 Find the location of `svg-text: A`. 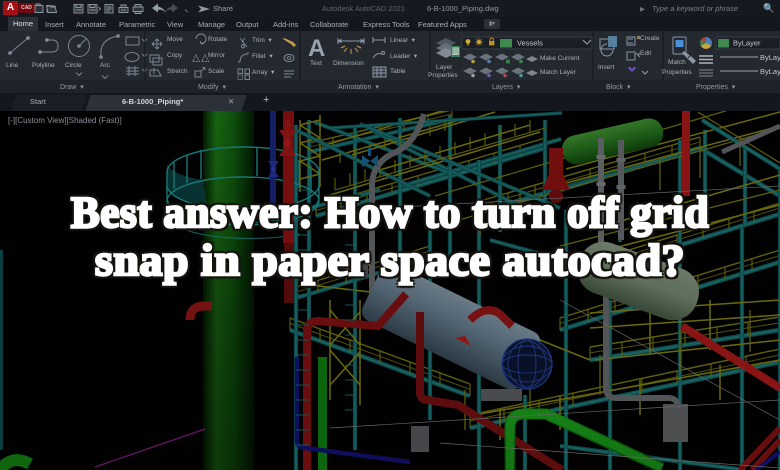

svg-text: A is located at coordinates (316, 48).